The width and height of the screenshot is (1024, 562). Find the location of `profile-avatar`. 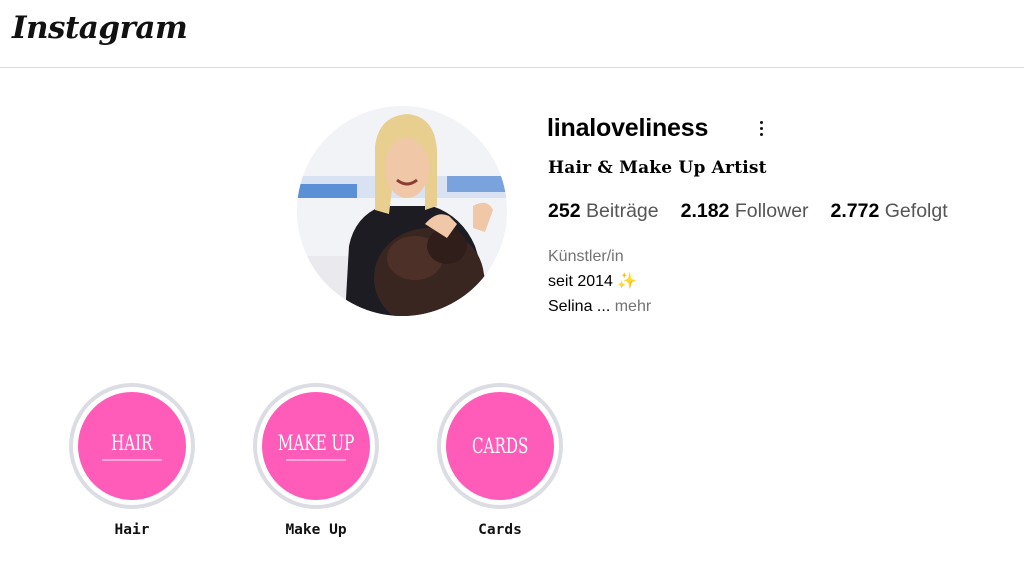

profile-avatar is located at coordinates (402, 211).